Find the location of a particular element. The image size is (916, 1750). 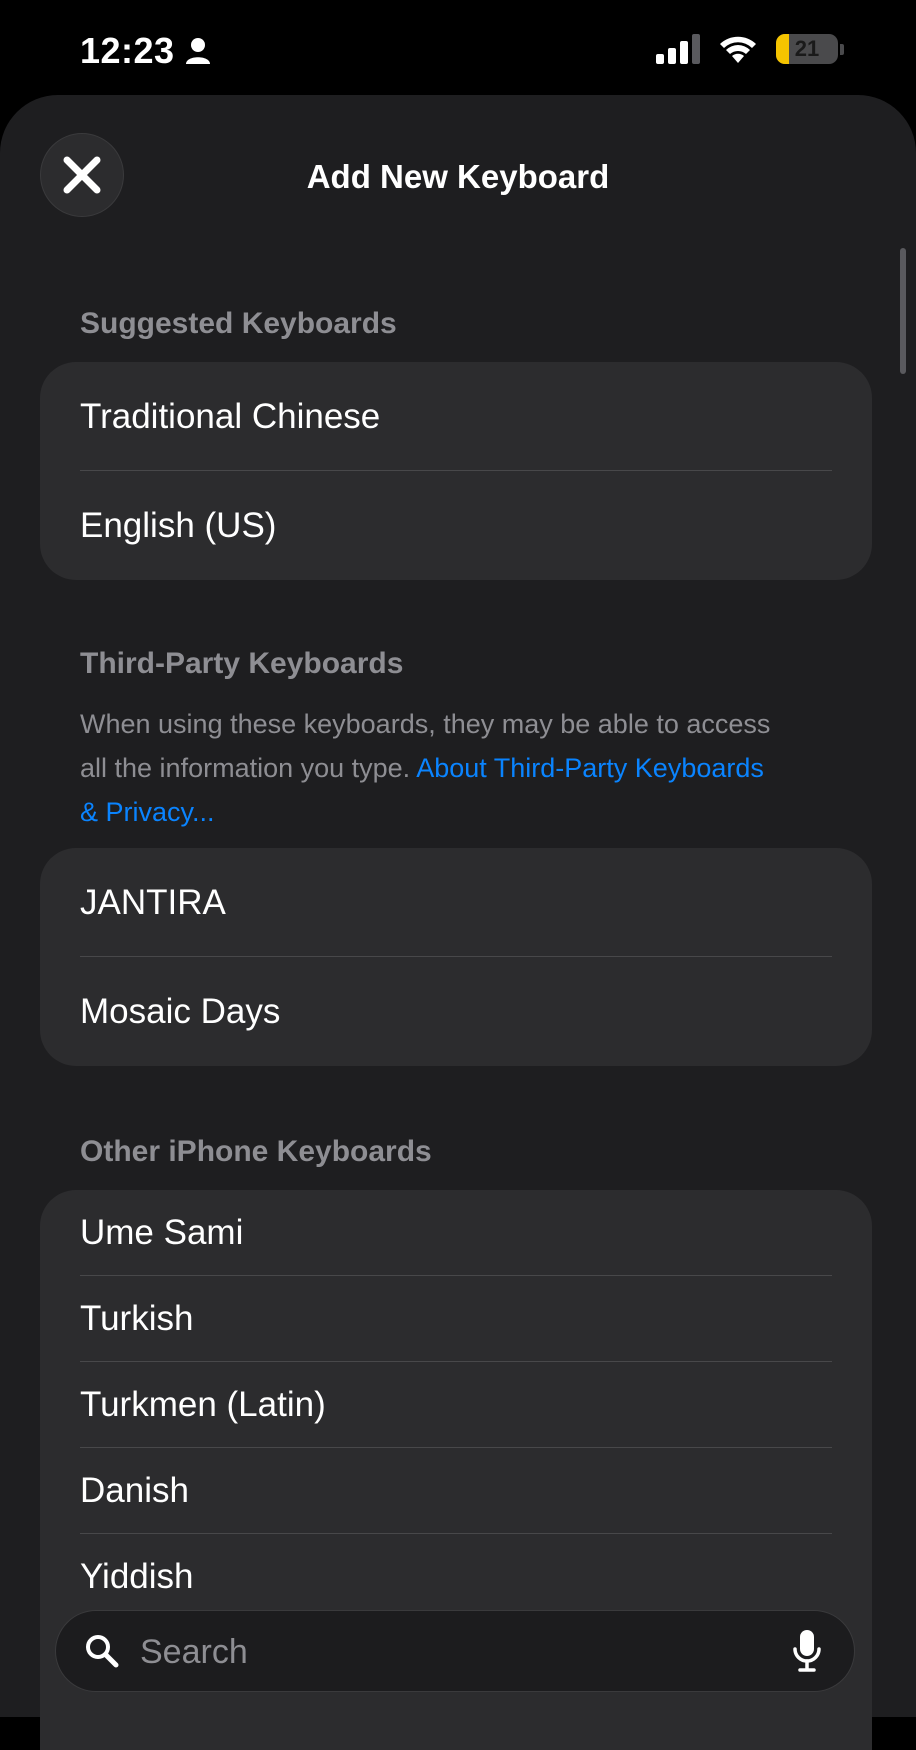

status-time: 12:23 is located at coordinates (145, 51).